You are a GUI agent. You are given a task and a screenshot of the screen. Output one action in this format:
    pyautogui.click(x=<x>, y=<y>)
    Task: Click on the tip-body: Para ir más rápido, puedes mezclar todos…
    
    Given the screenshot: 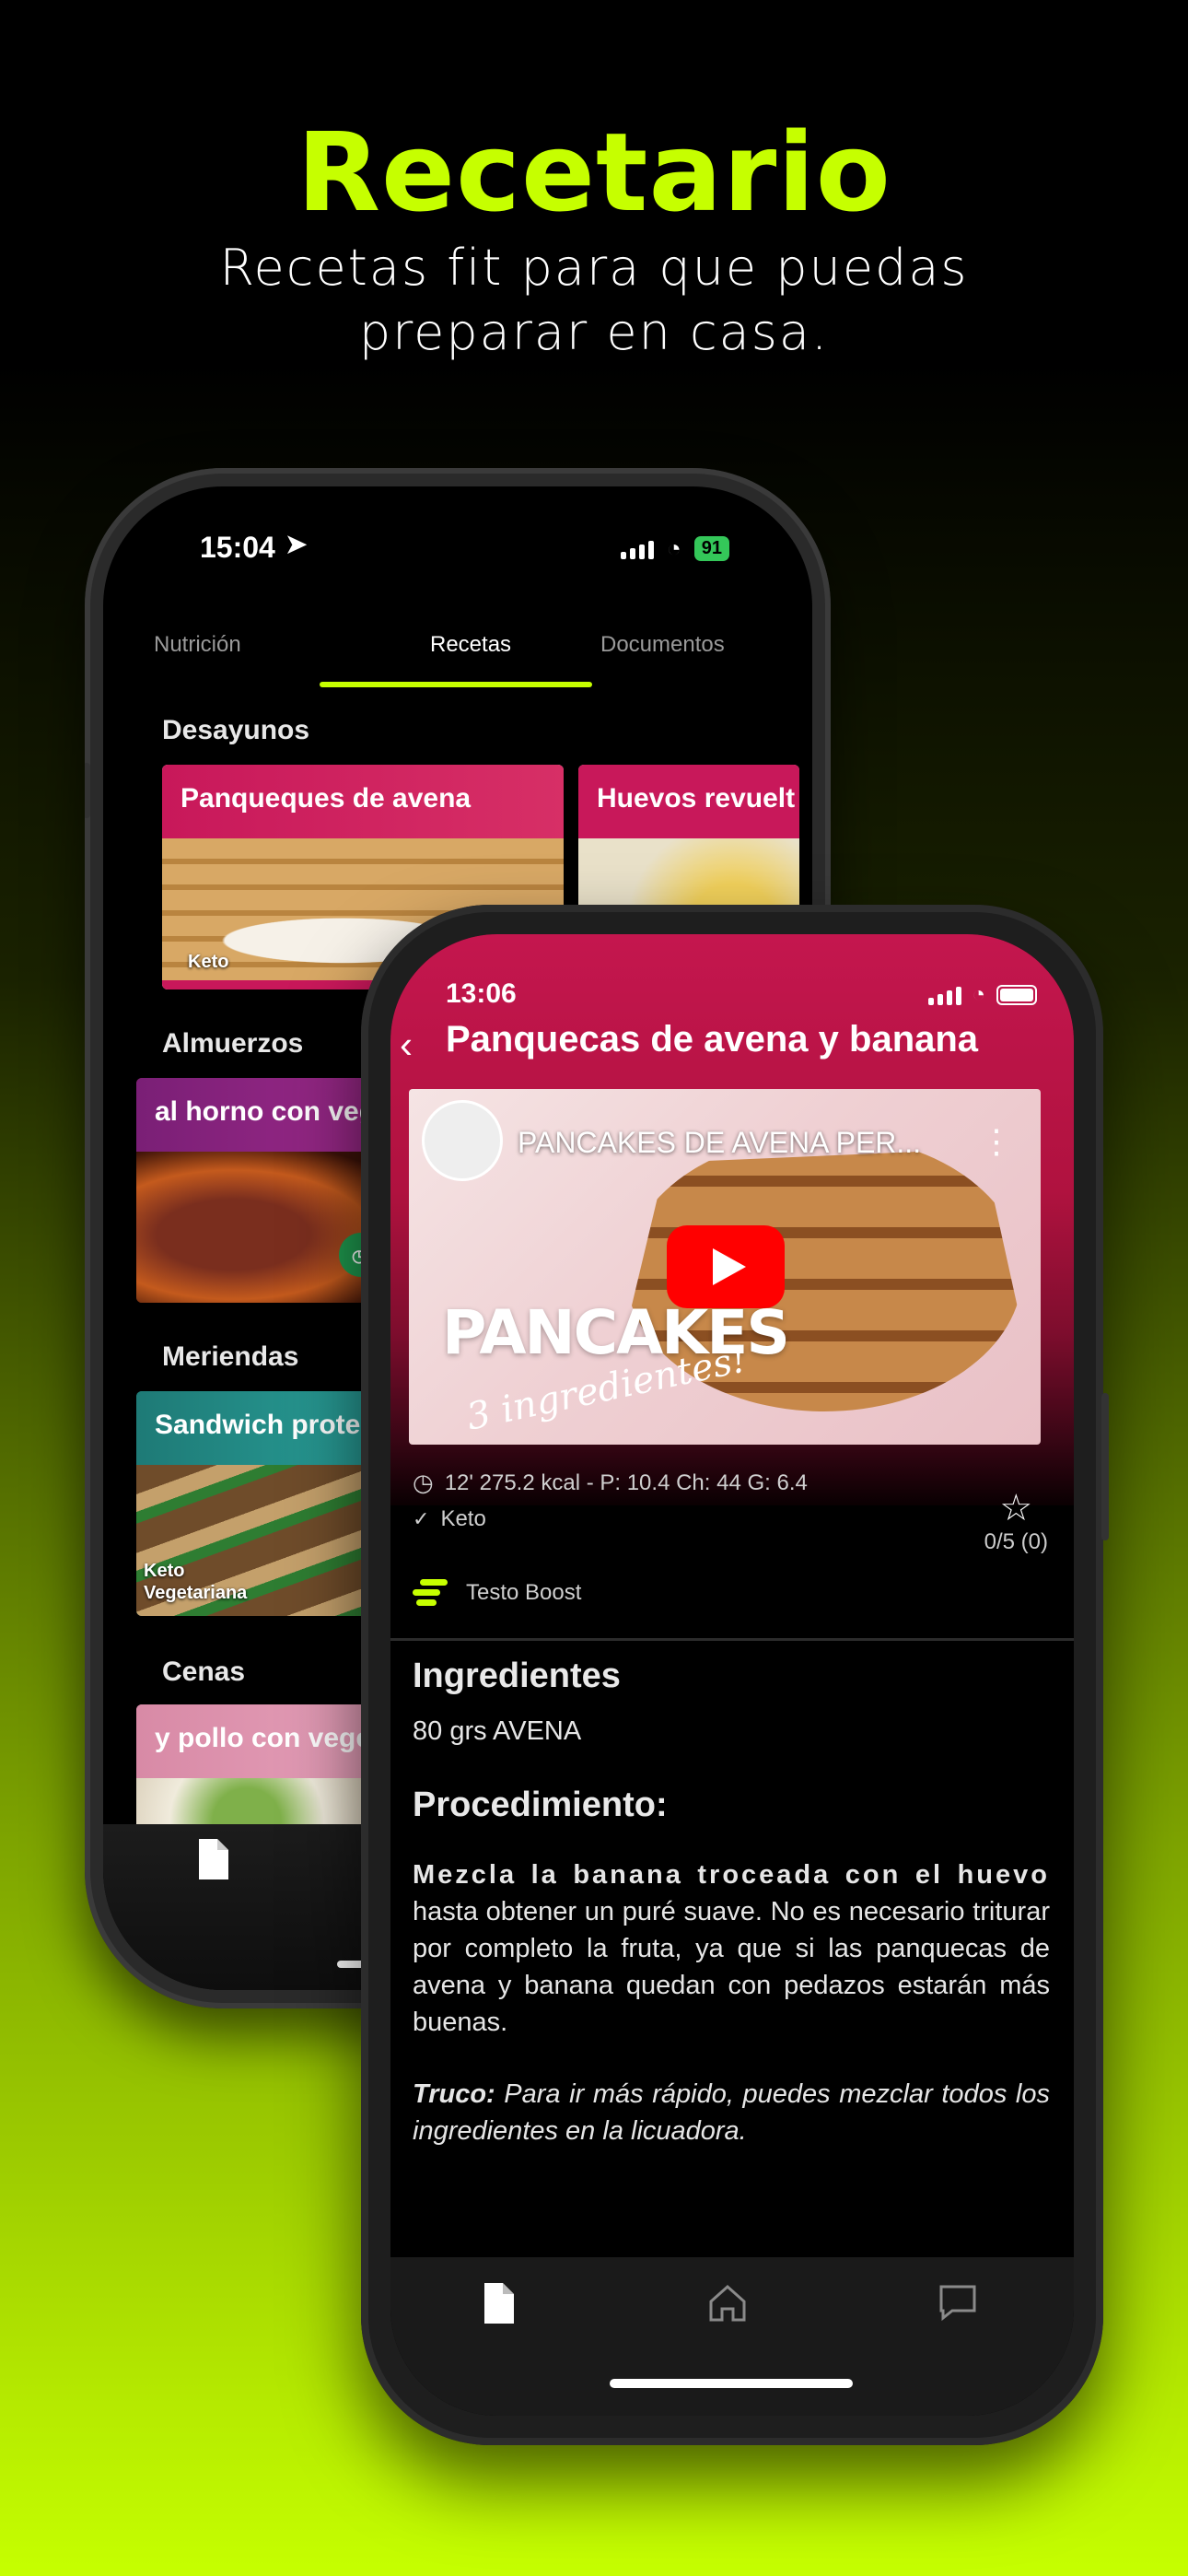 What is the action you would take?
    pyautogui.click(x=731, y=2112)
    